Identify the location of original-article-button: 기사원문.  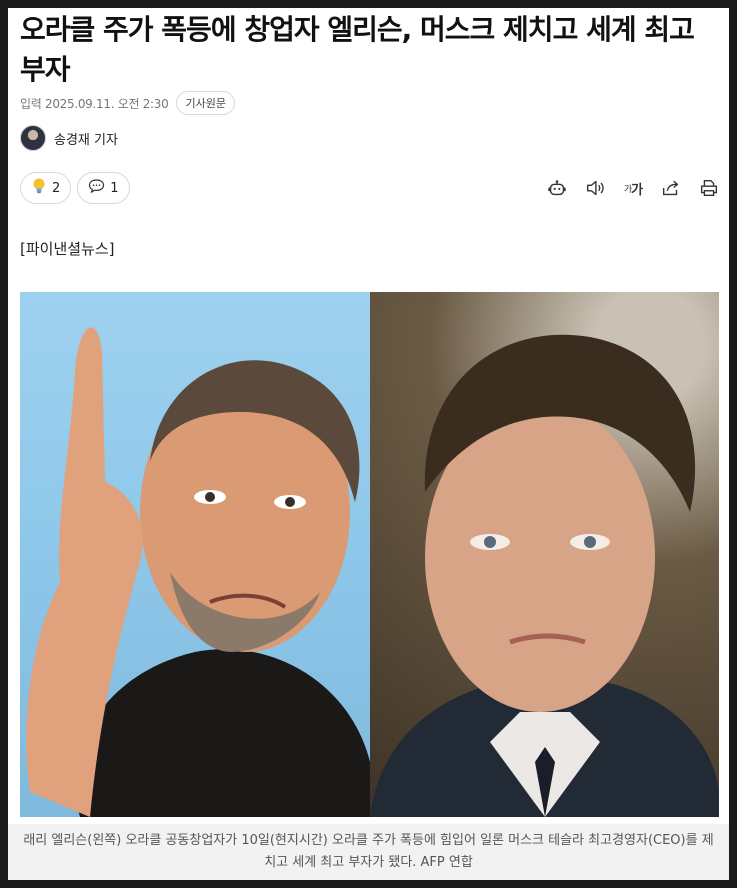
(205, 103).